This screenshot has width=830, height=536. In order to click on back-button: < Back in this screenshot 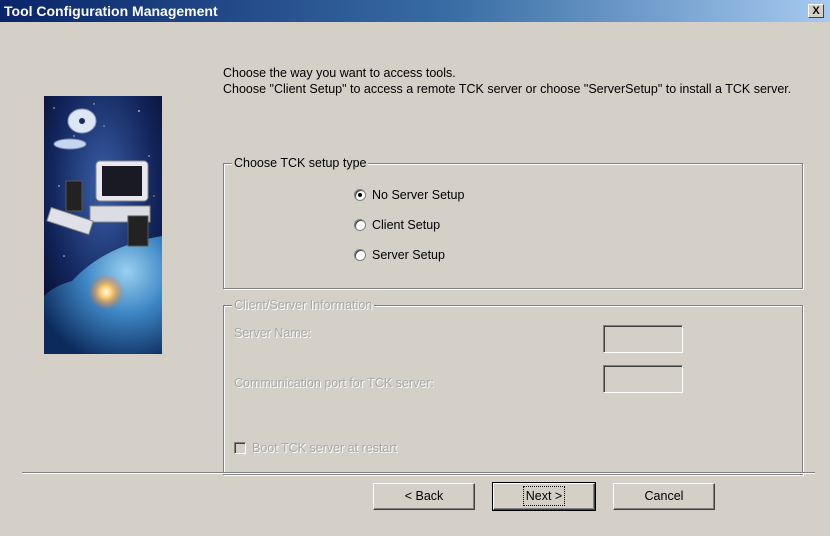, I will do `click(424, 496)`.